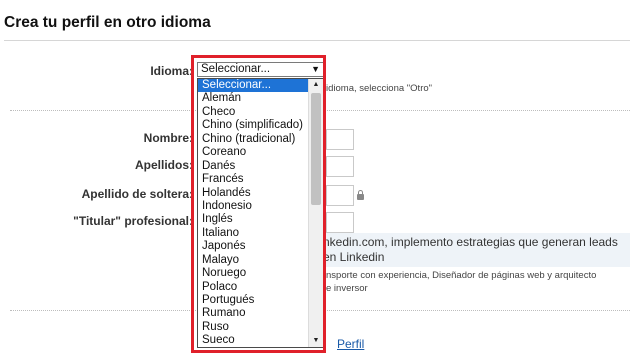 This screenshot has width=630, height=361. What do you see at coordinates (107, 22) in the screenshot?
I see `page-title: Crea tu perfil en otro idioma` at bounding box center [107, 22].